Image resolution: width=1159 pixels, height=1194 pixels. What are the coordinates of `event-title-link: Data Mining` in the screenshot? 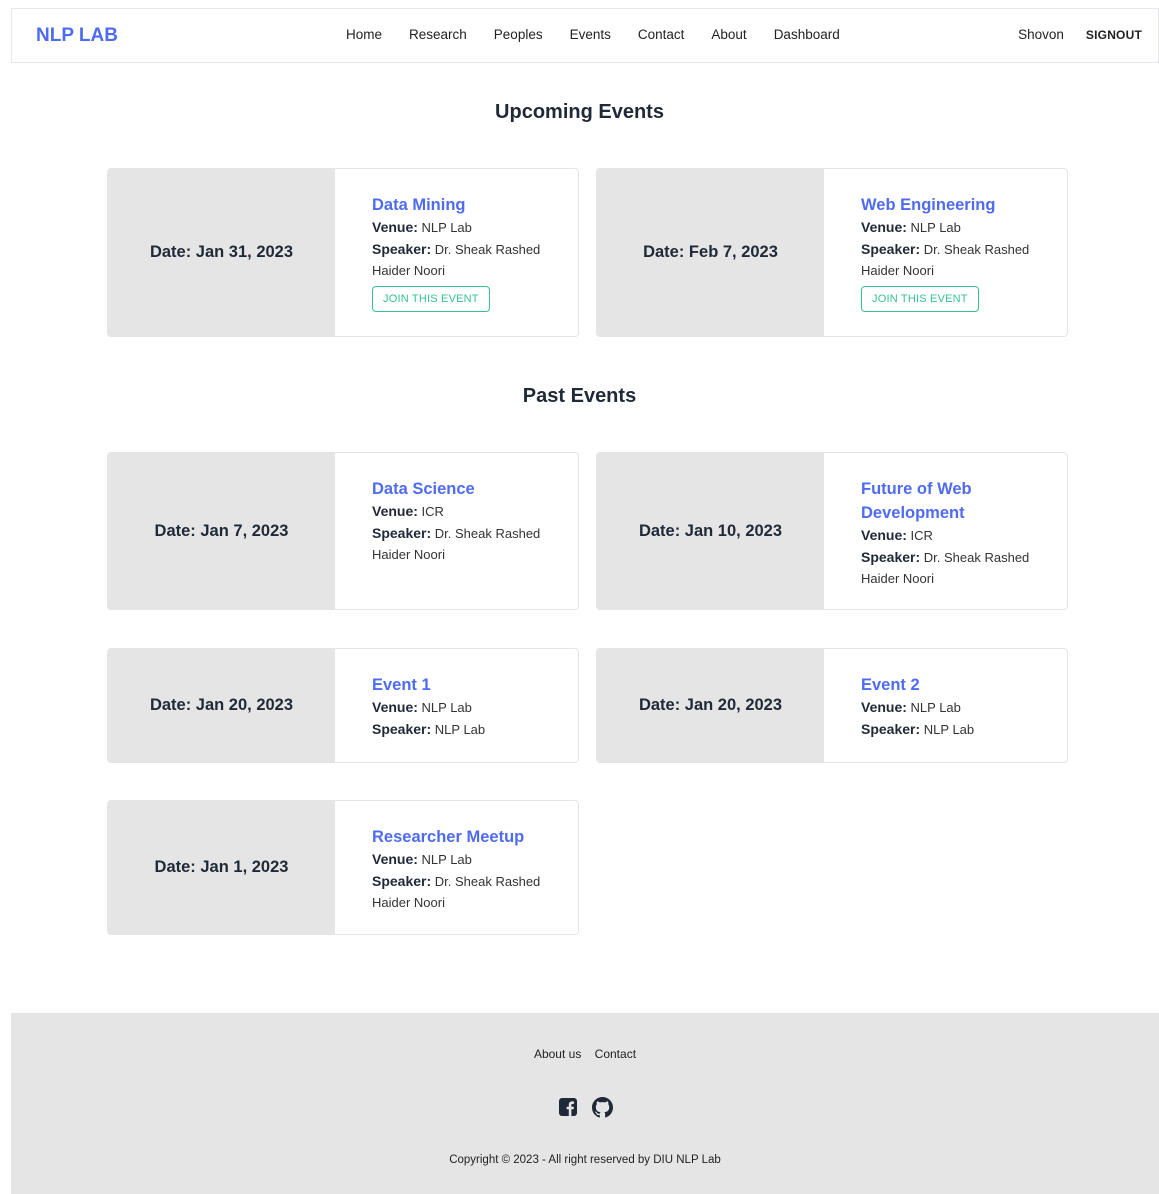 It's located at (465, 205).